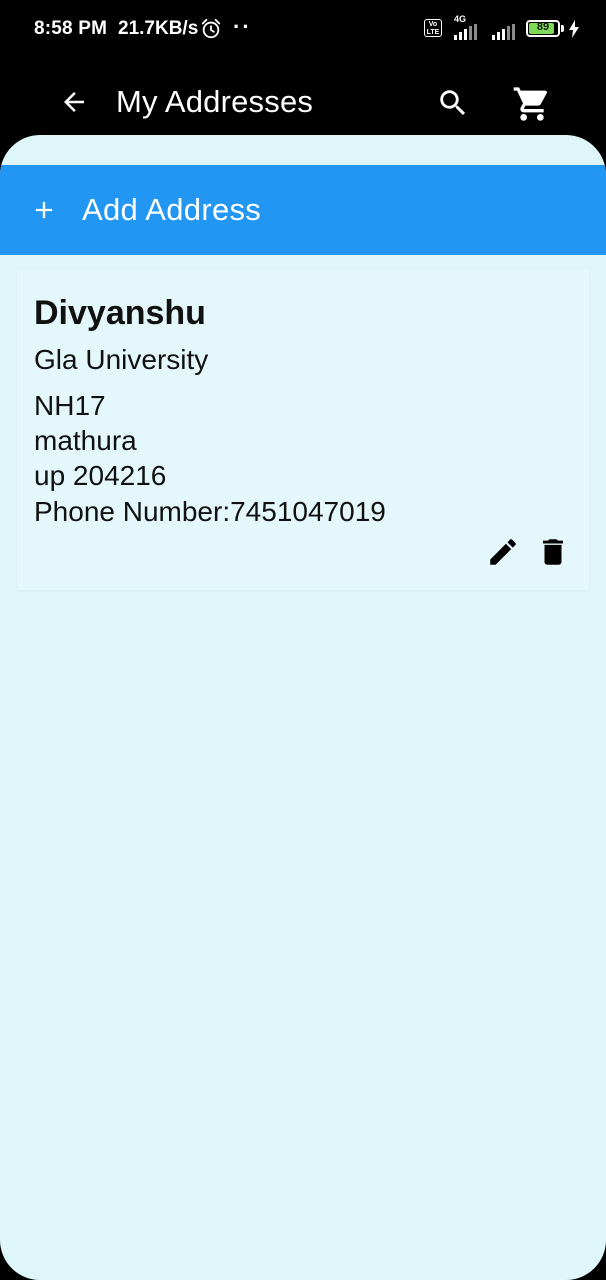 The image size is (606, 1280). Describe the element at coordinates (71, 28) in the screenshot. I see `status-time: 8:58 PM` at that location.